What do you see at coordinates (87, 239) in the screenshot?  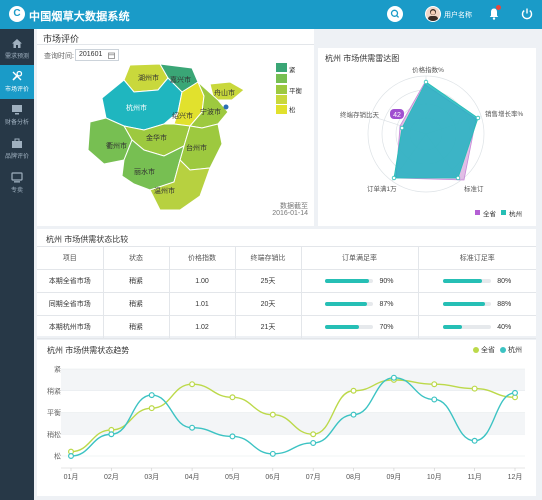 I see `comparison-title: 杭州 市场供需状态比较` at bounding box center [87, 239].